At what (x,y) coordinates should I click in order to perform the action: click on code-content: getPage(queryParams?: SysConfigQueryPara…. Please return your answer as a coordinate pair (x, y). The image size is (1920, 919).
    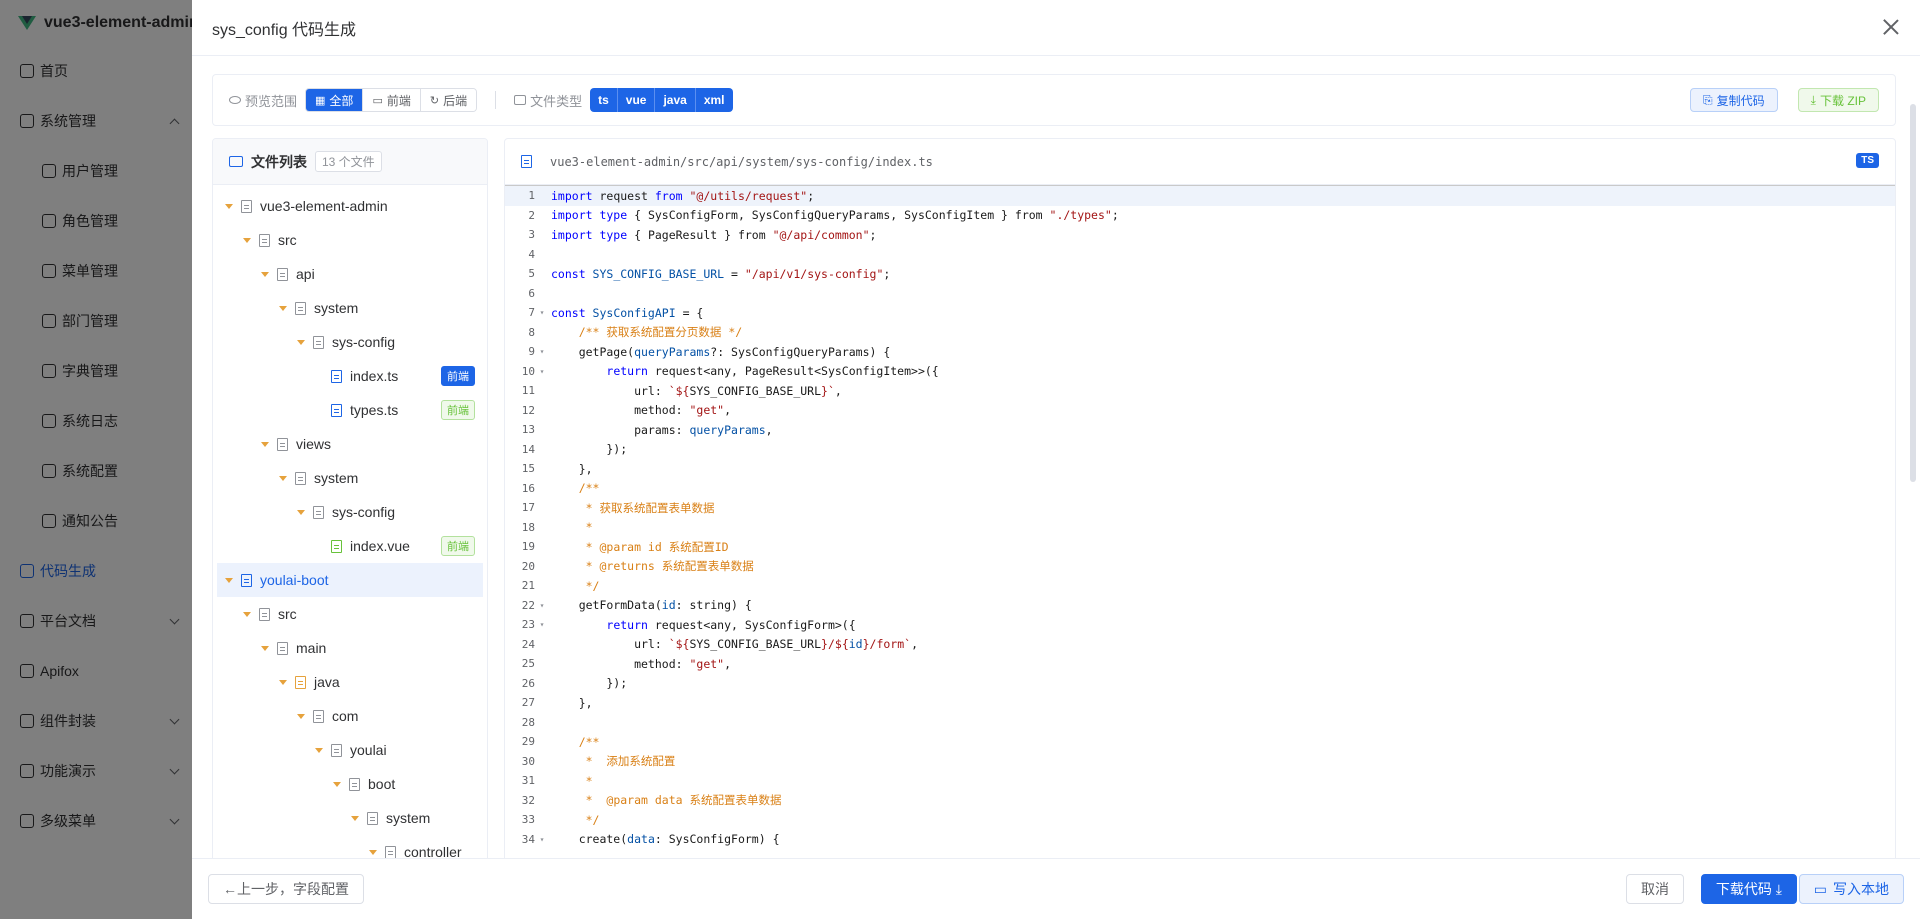
    Looking at the image, I should click on (720, 352).